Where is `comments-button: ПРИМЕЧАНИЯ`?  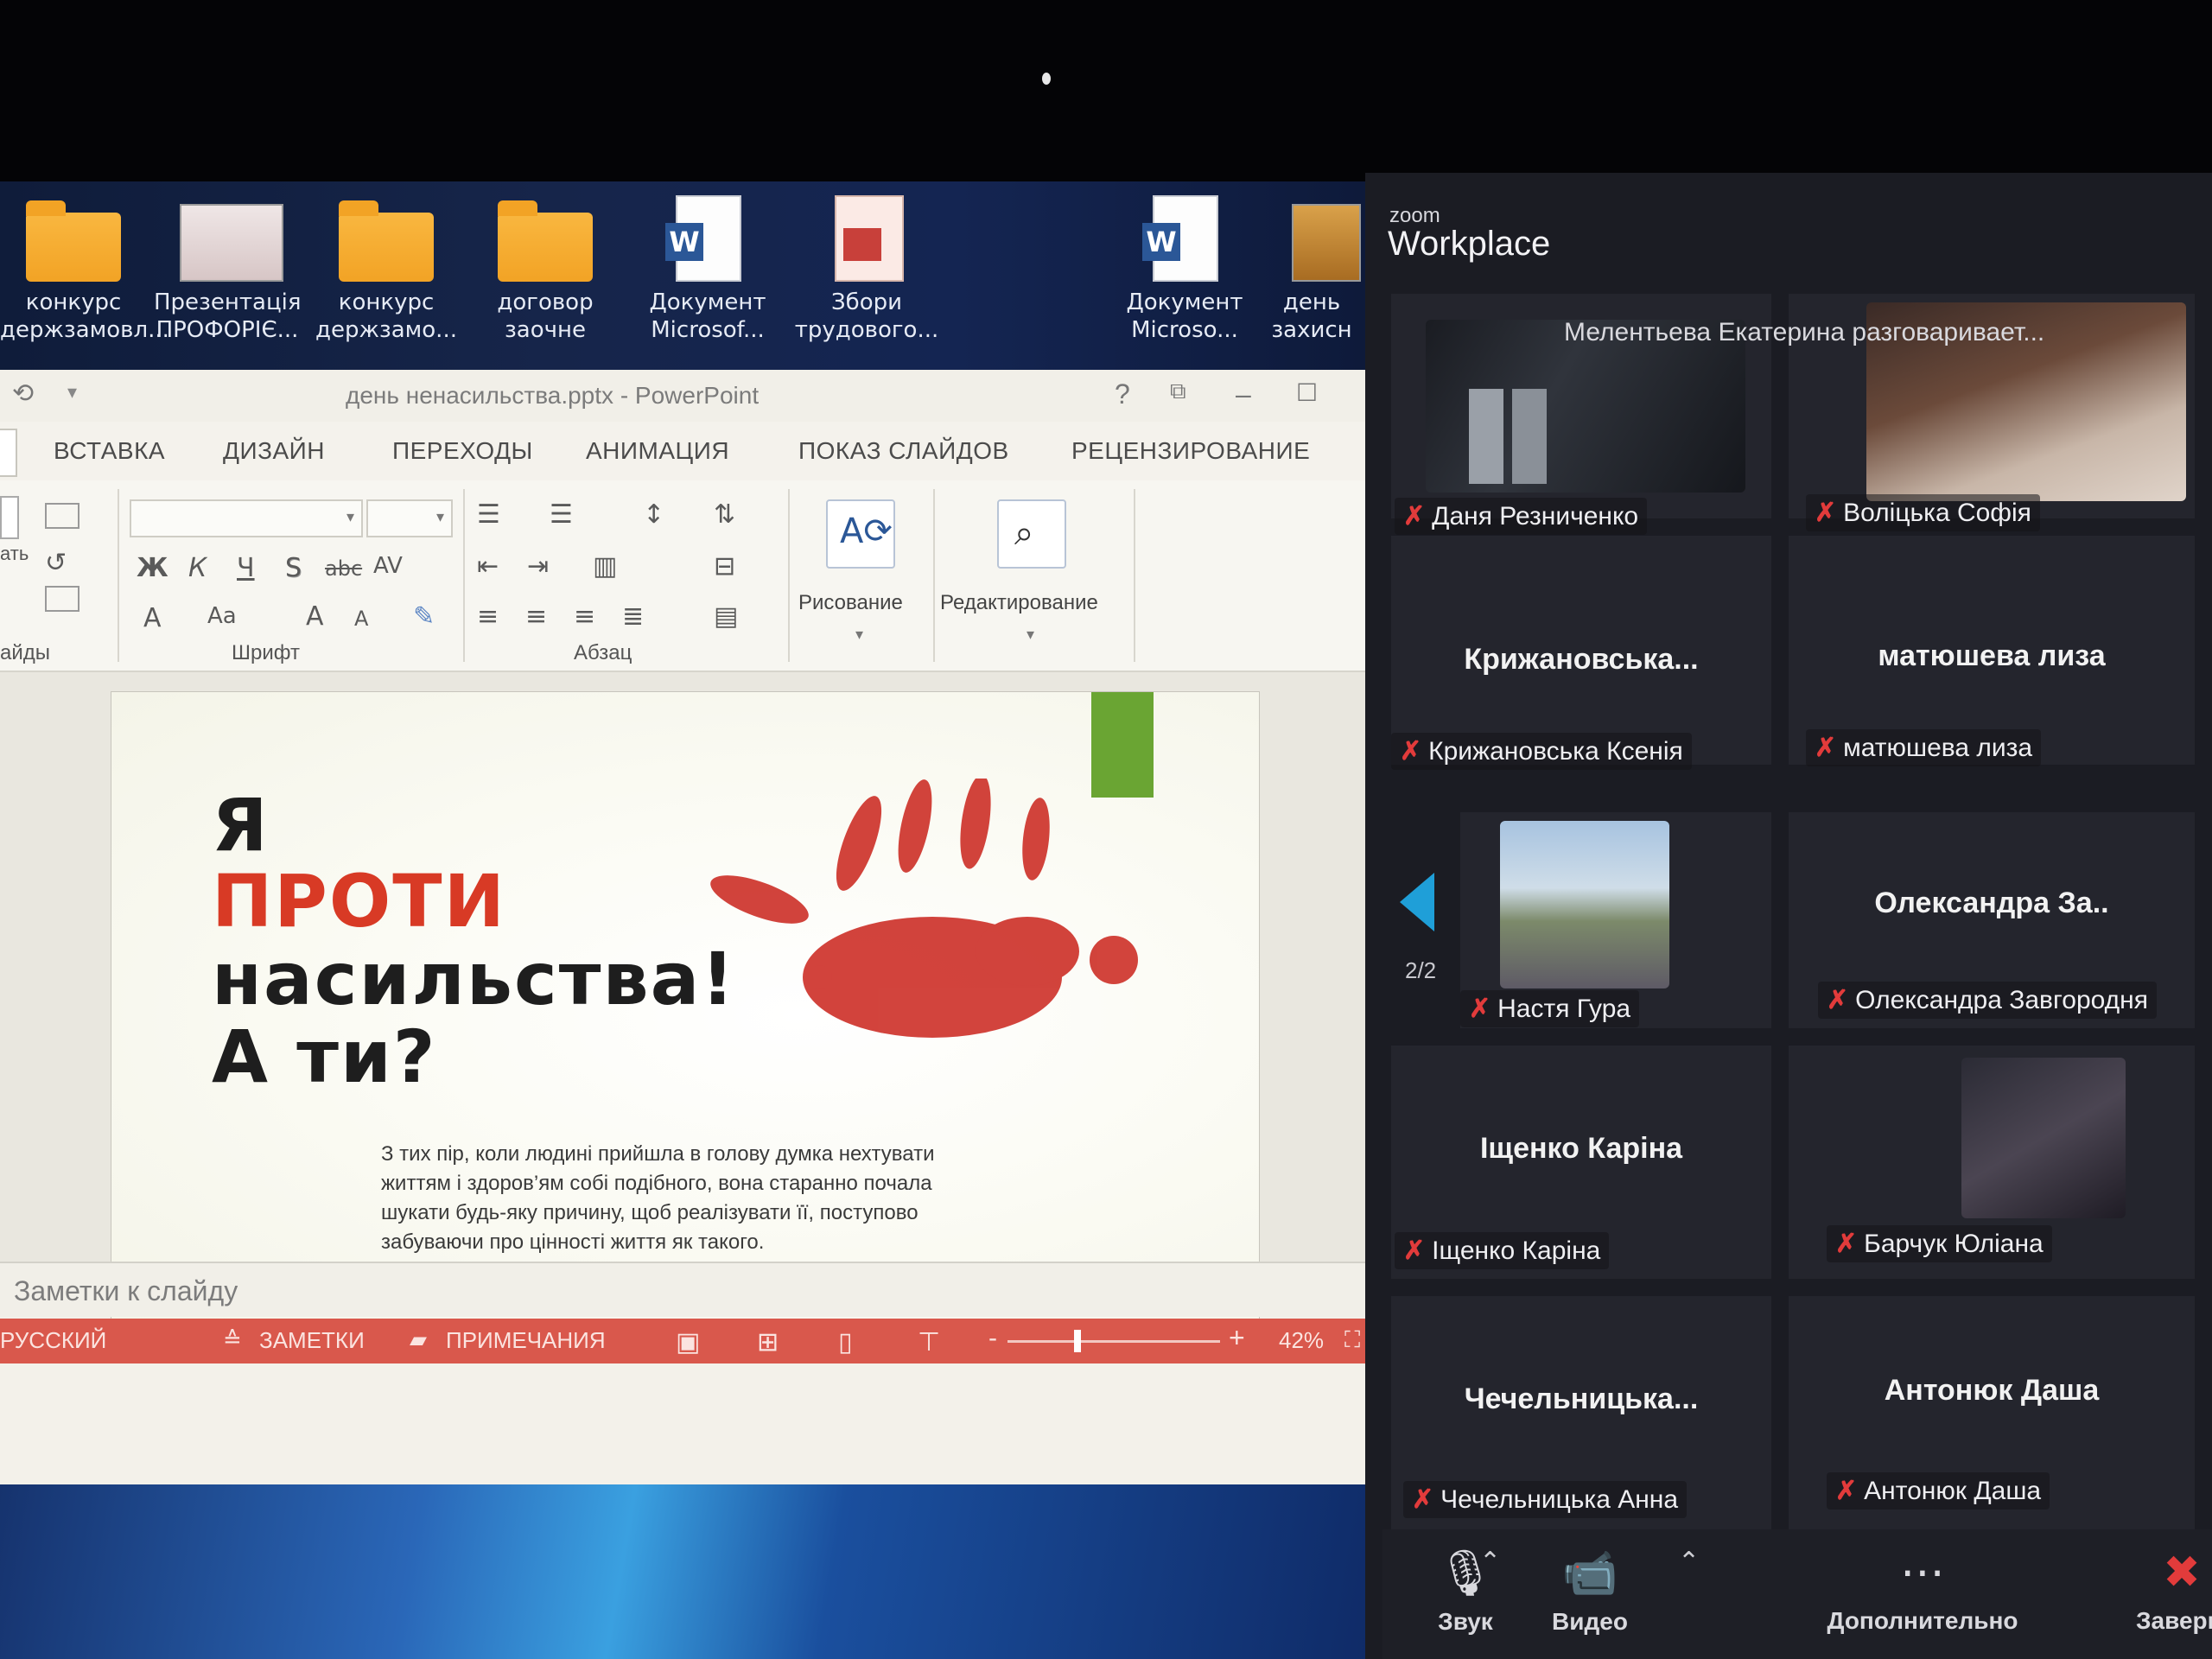 comments-button: ПРИМЕЧАНИЯ is located at coordinates (526, 1340).